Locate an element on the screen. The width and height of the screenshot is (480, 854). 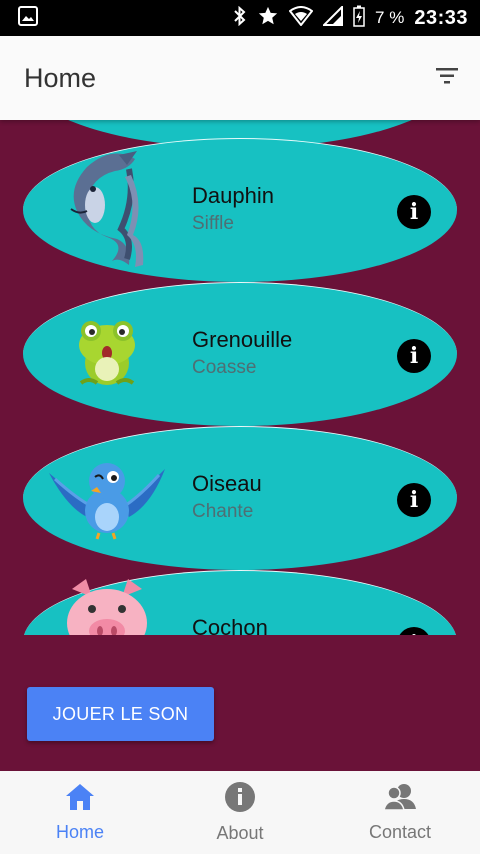
clock: 23:33 is located at coordinates (441, 17).